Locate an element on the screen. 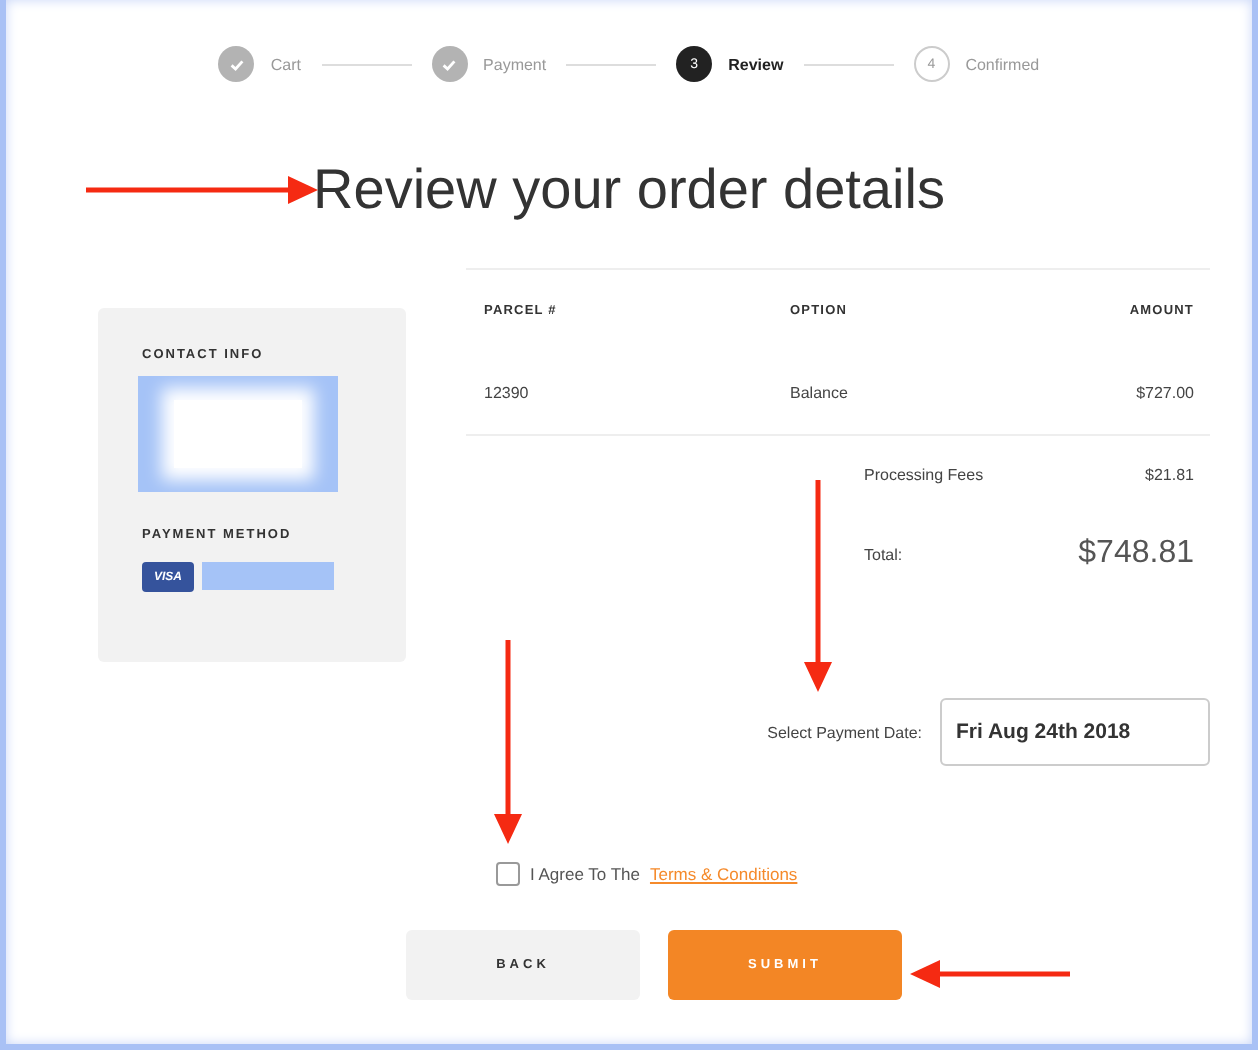 The height and width of the screenshot is (1050, 1258). total-value: $748.81 is located at coordinates (1136, 554).